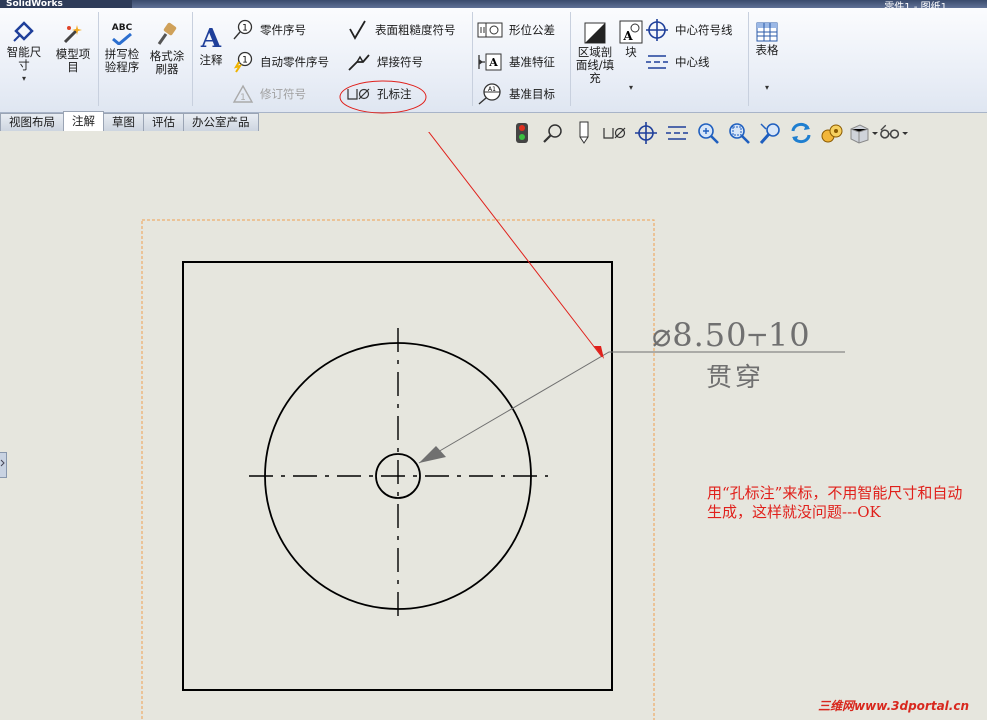  Describe the element at coordinates (24, 58) in the screenshot. I see `smart-dimension-label: 智能尺 寸` at that location.